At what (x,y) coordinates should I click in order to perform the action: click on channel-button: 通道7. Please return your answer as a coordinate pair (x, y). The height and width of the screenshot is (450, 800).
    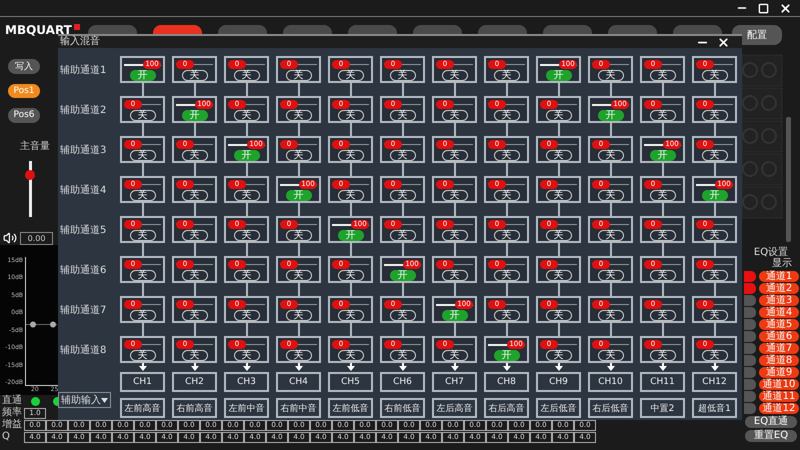
    Looking at the image, I should click on (779, 348).